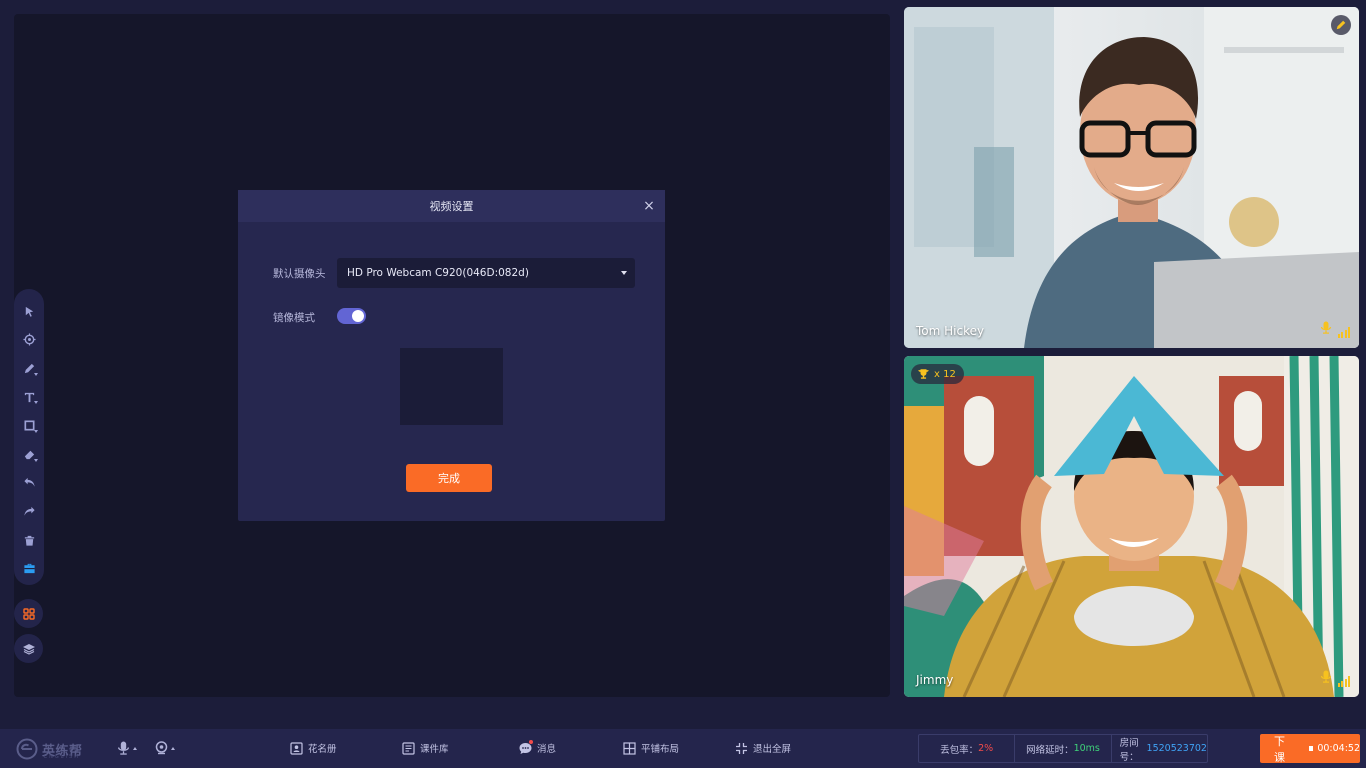 This screenshot has width=1366, height=768. Describe the element at coordinates (660, 749) in the screenshot. I see `tile-layout-label: 平铺布局` at that location.